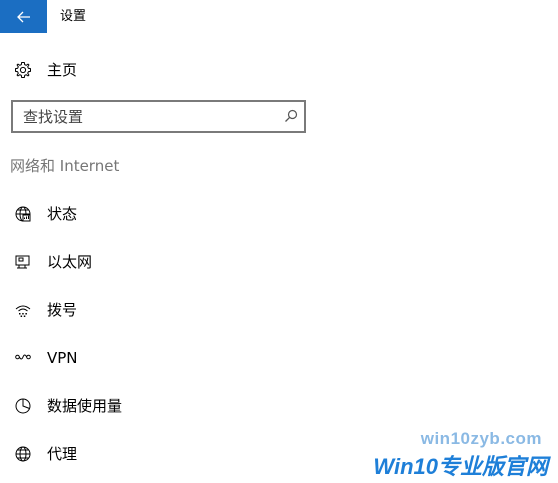  I want to click on vpn-icon, so click(23, 358).